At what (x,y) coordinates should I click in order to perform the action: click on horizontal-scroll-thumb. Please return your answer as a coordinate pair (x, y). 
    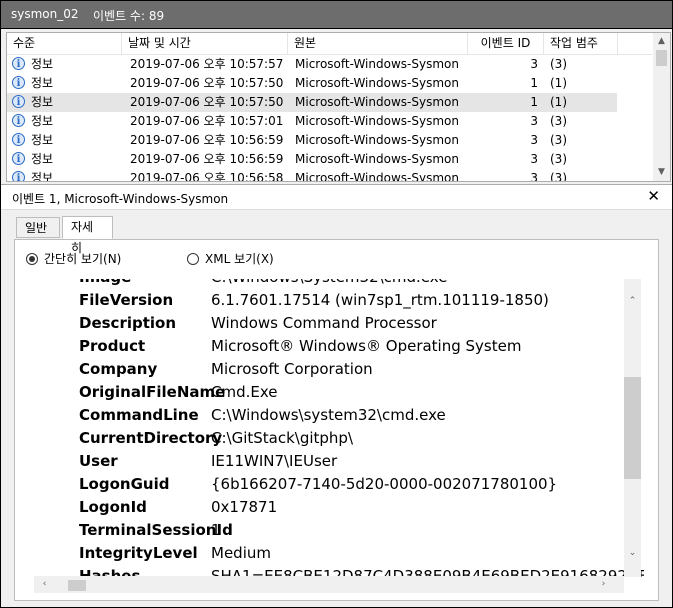
    Looking at the image, I should click on (77, 585).